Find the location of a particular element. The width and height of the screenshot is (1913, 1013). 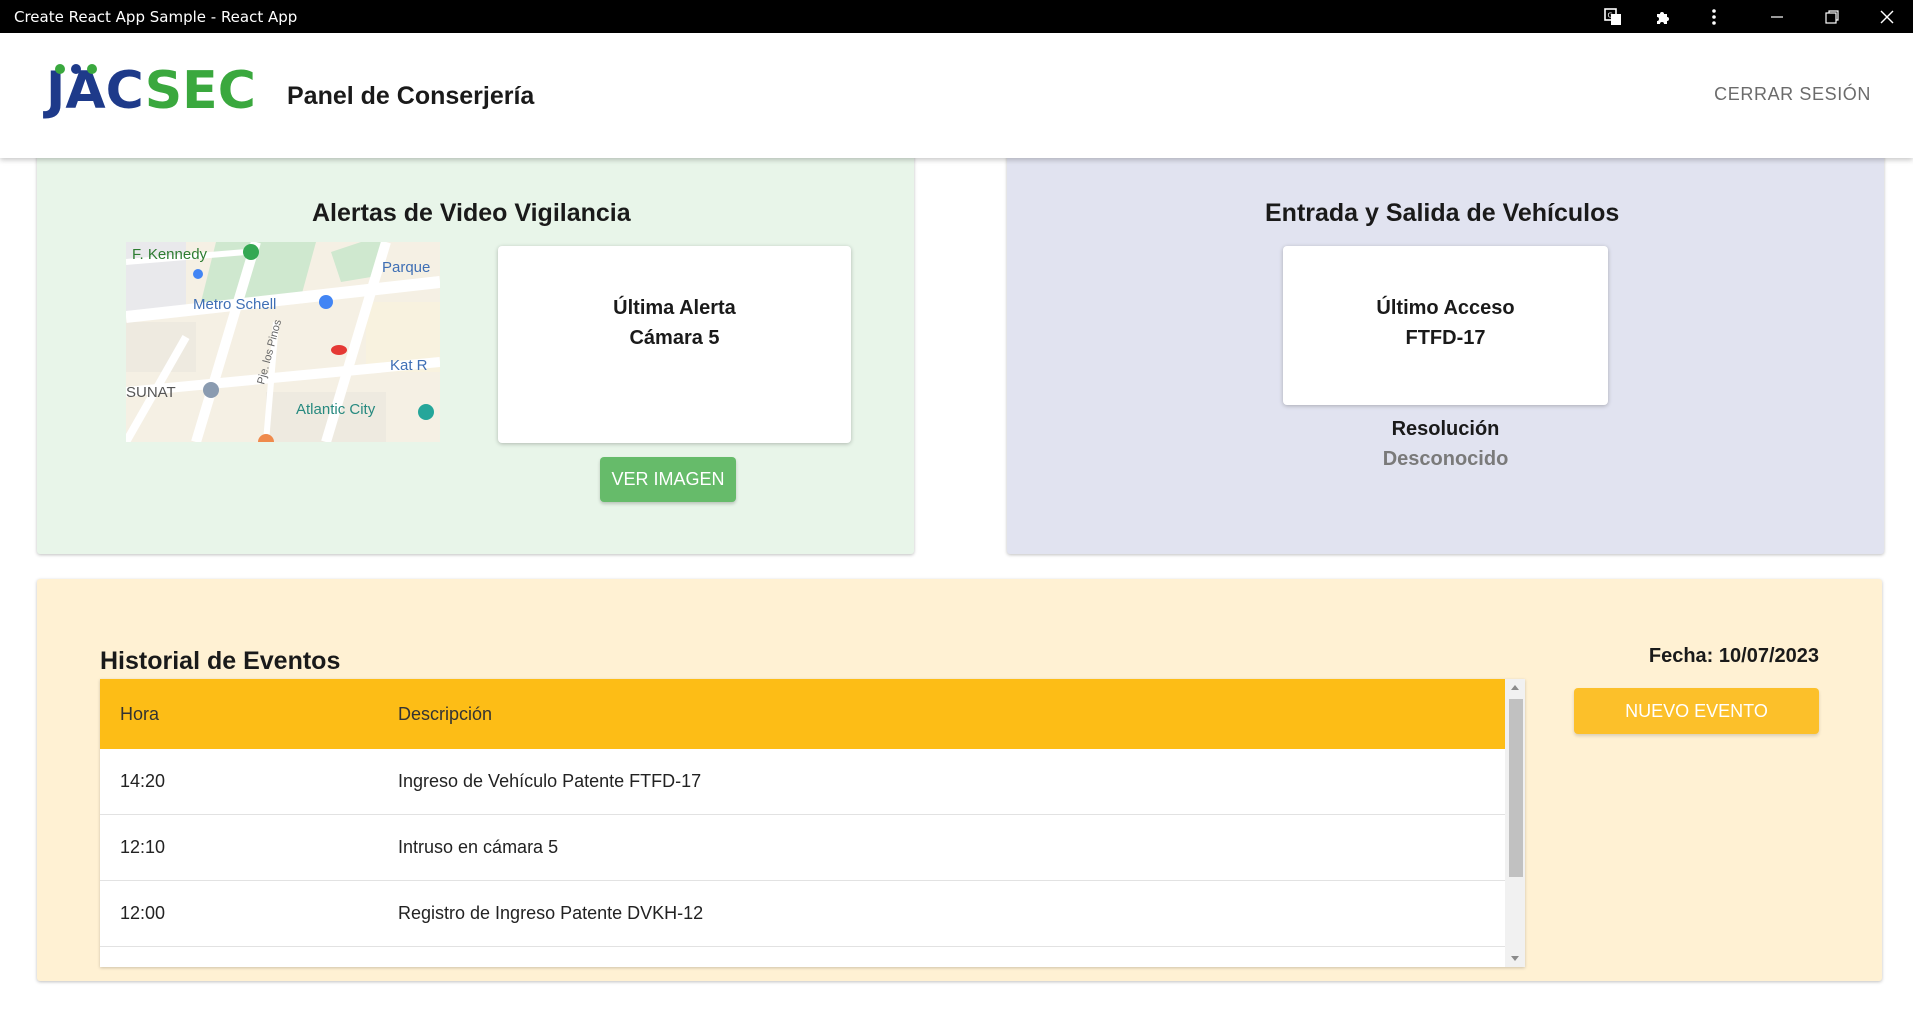

table-header: Hora Descripción is located at coordinates (802, 714).